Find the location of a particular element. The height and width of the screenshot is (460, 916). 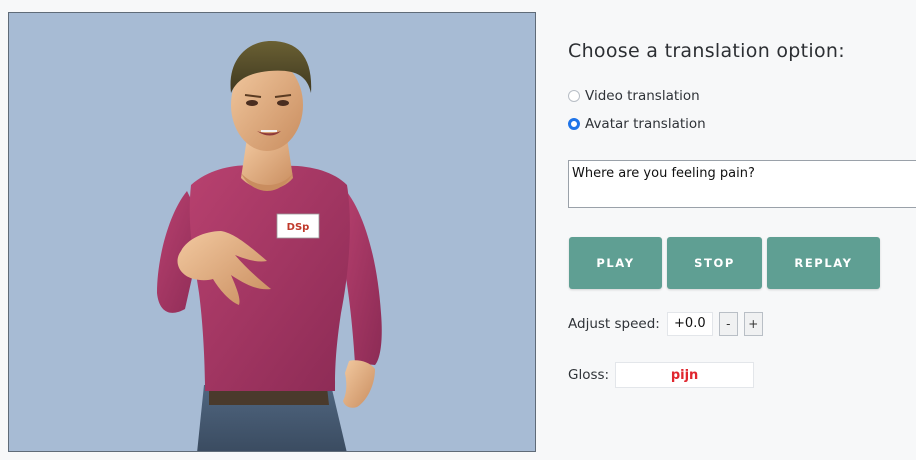

gloss-display: Gloss: pijn is located at coordinates (661, 375).